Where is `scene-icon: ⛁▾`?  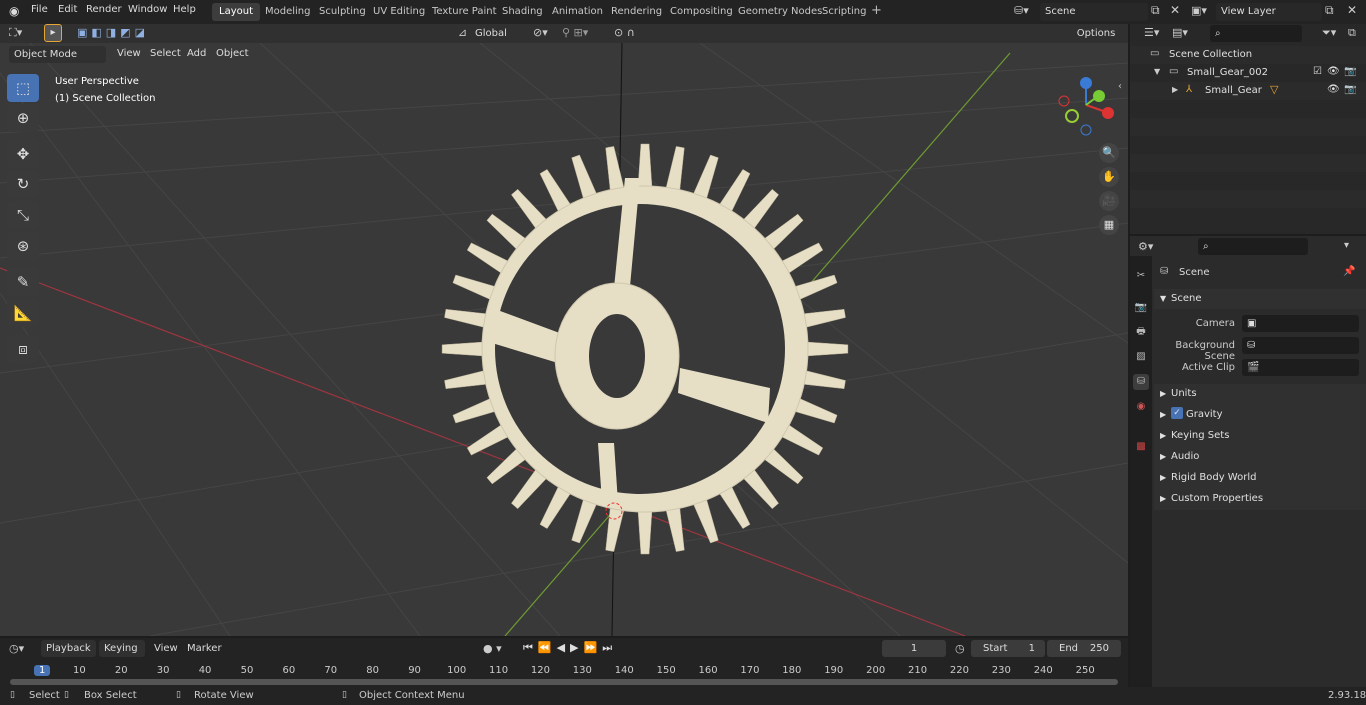 scene-icon: ⛁▾ is located at coordinates (1021, 10).